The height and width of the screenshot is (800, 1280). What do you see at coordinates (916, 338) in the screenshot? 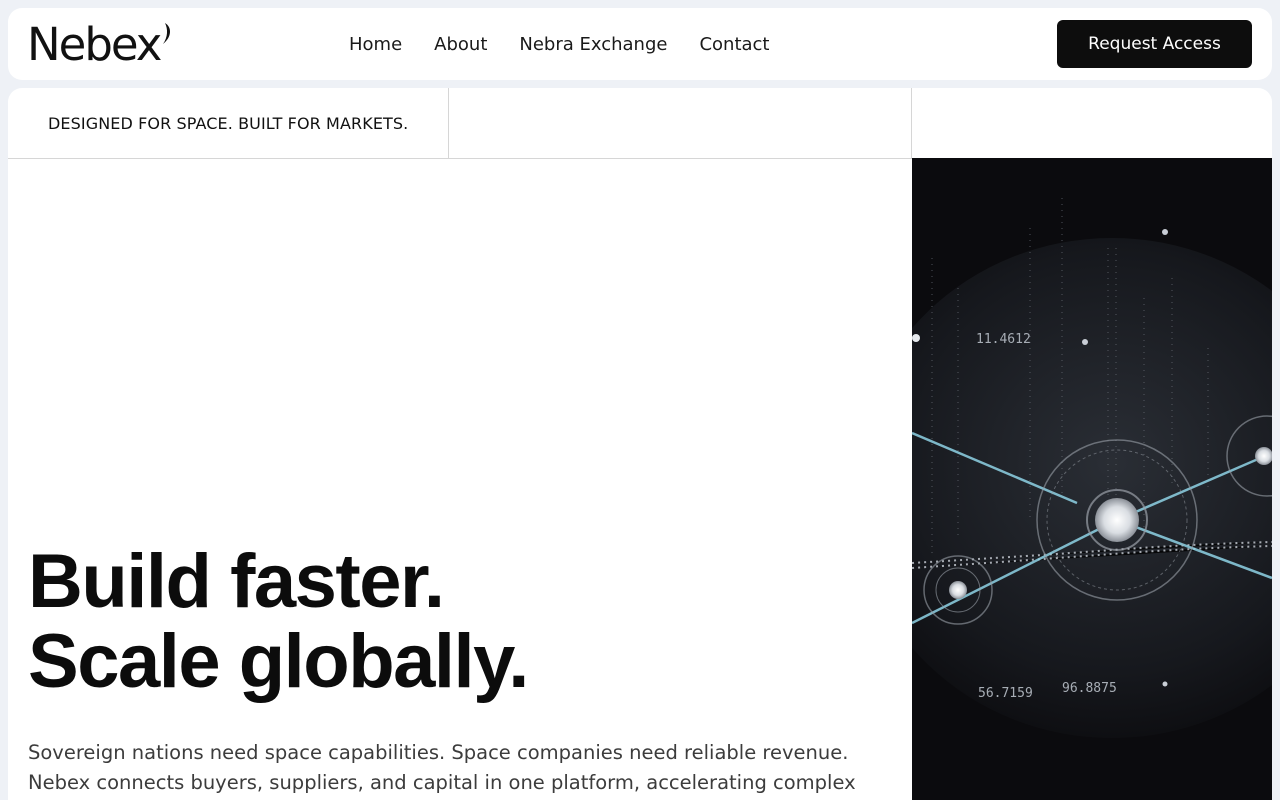
I see `node-small` at bounding box center [916, 338].